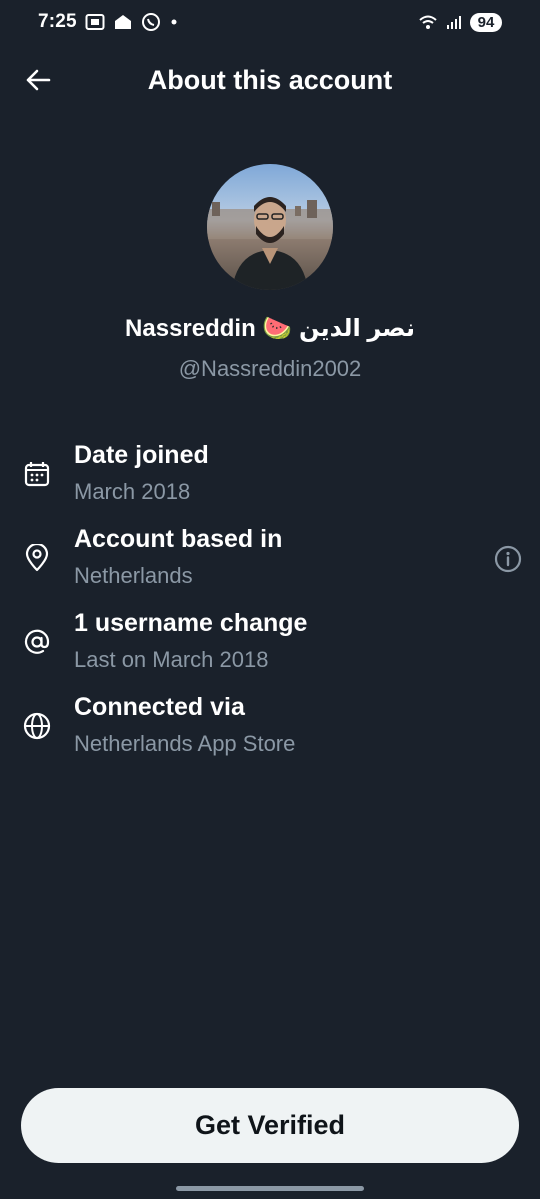 The width and height of the screenshot is (540, 1199). What do you see at coordinates (159, 707) in the screenshot?
I see `row-title: Connected via` at bounding box center [159, 707].